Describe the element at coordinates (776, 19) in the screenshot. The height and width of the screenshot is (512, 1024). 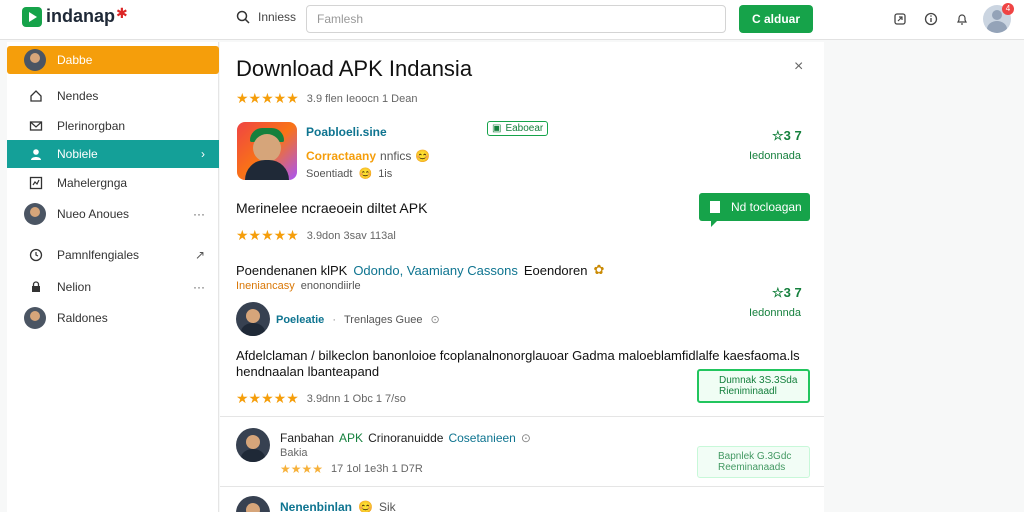
I see `search-button: C alduar` at that location.